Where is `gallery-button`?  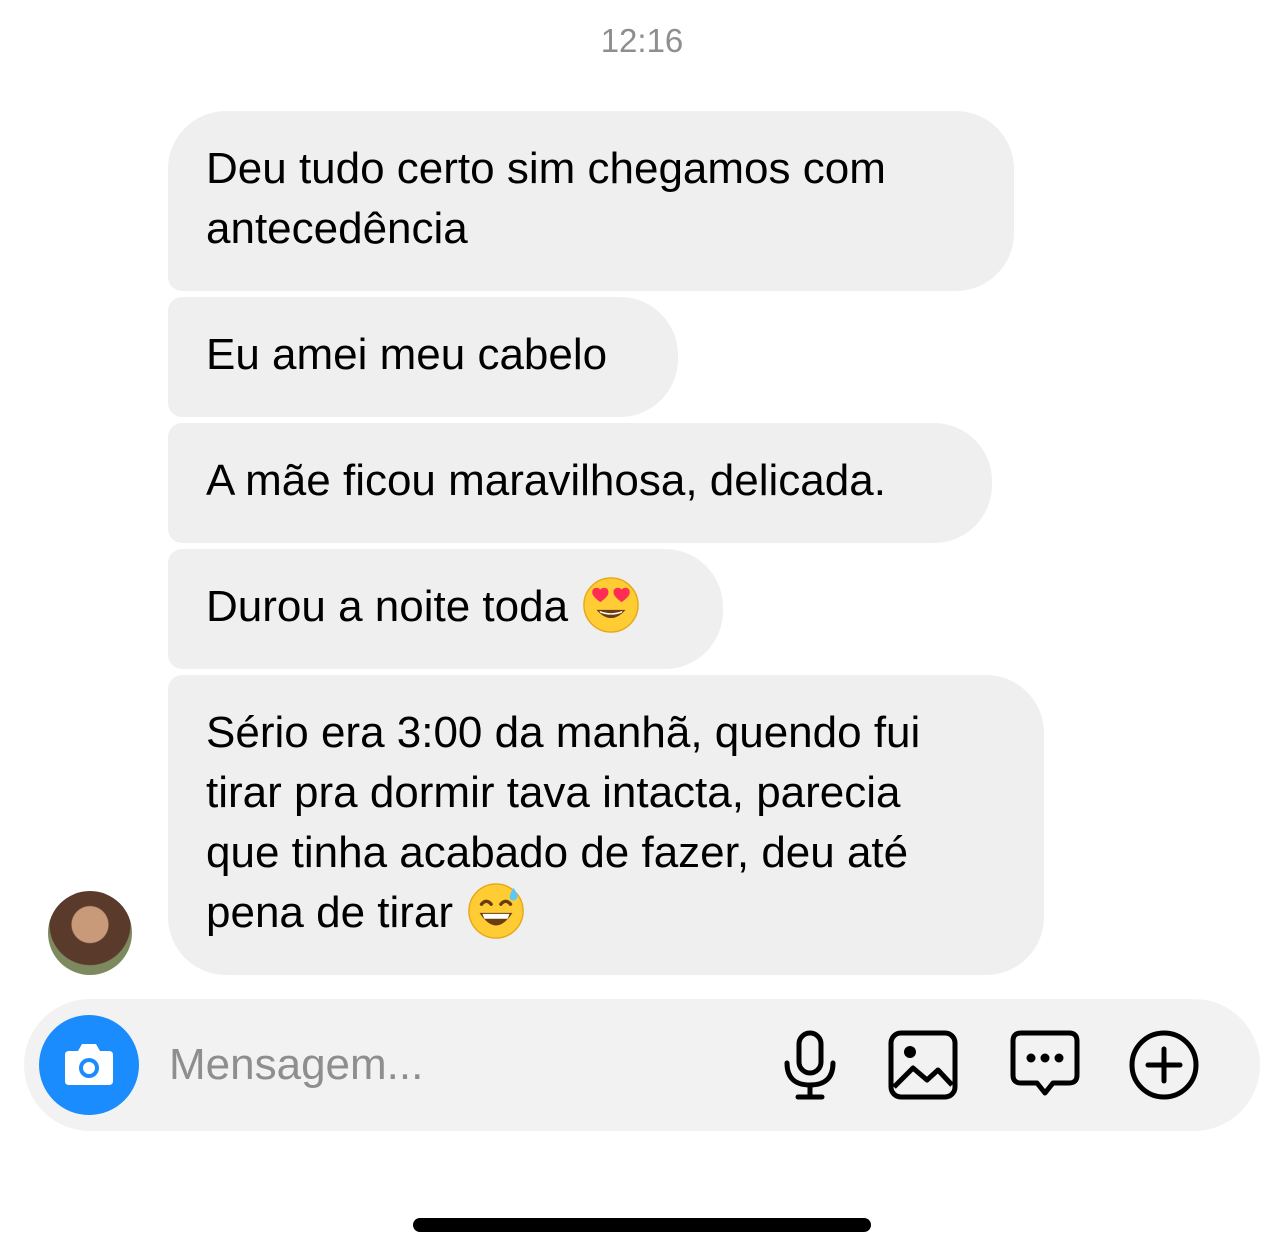 gallery-button is located at coordinates (923, 1065).